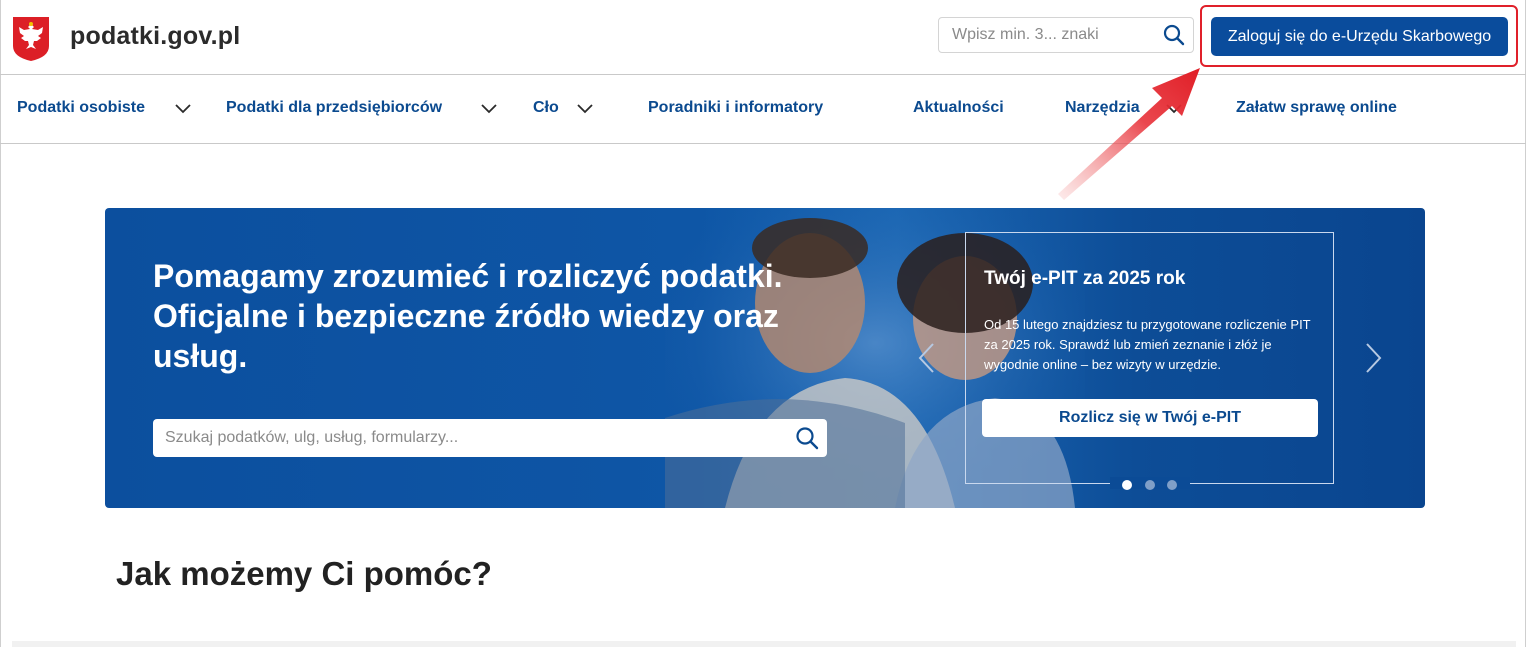 The width and height of the screenshot is (1526, 647). Describe the element at coordinates (469, 438) in the screenshot. I see `hero-search-input` at that location.